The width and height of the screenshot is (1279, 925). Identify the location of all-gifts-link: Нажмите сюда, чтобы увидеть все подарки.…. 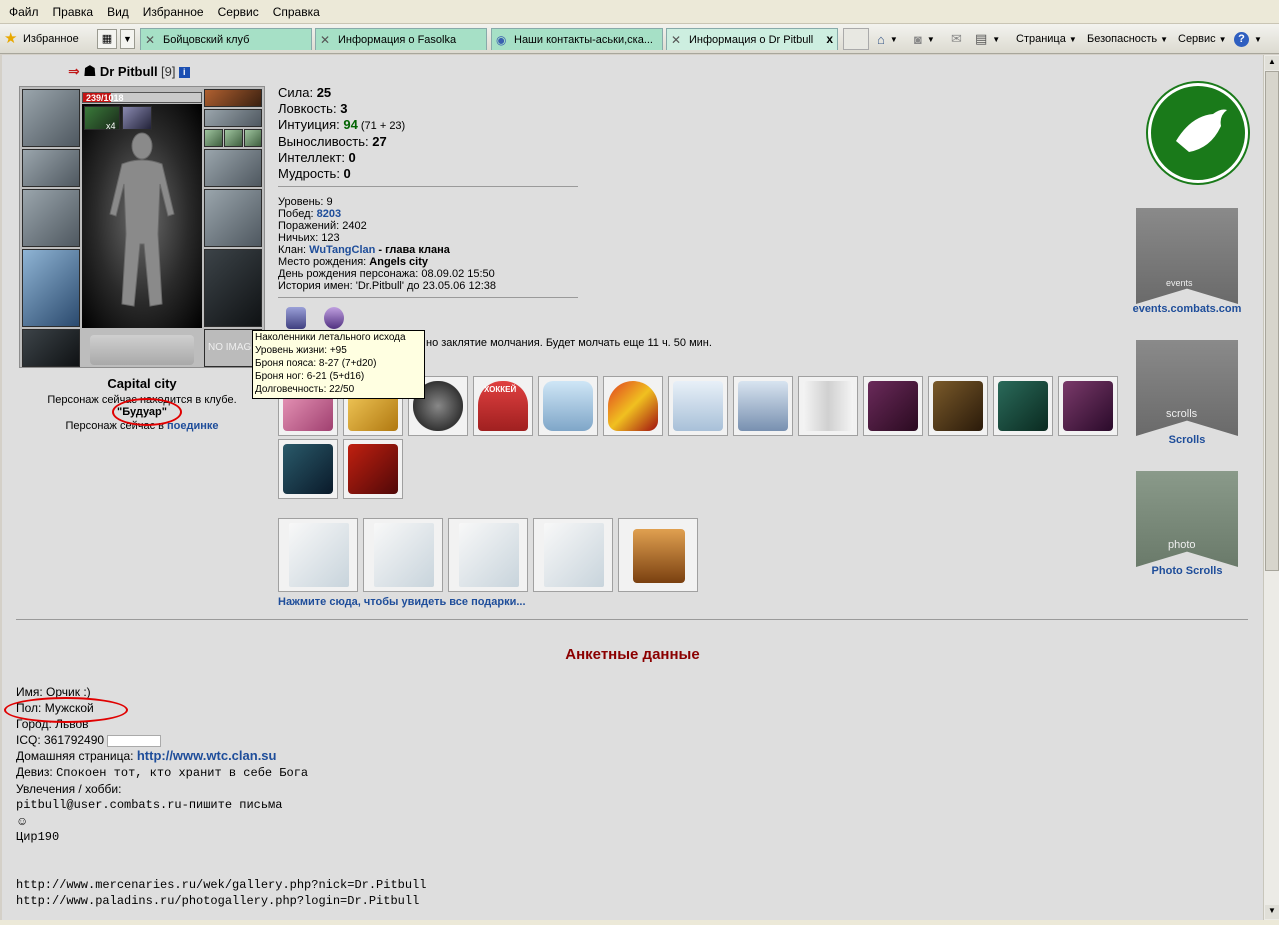
(402, 602).